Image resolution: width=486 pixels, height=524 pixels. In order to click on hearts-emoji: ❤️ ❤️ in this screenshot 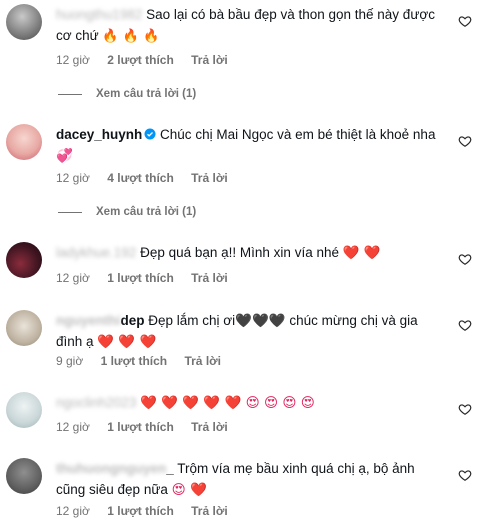, I will do `click(361, 253)`.